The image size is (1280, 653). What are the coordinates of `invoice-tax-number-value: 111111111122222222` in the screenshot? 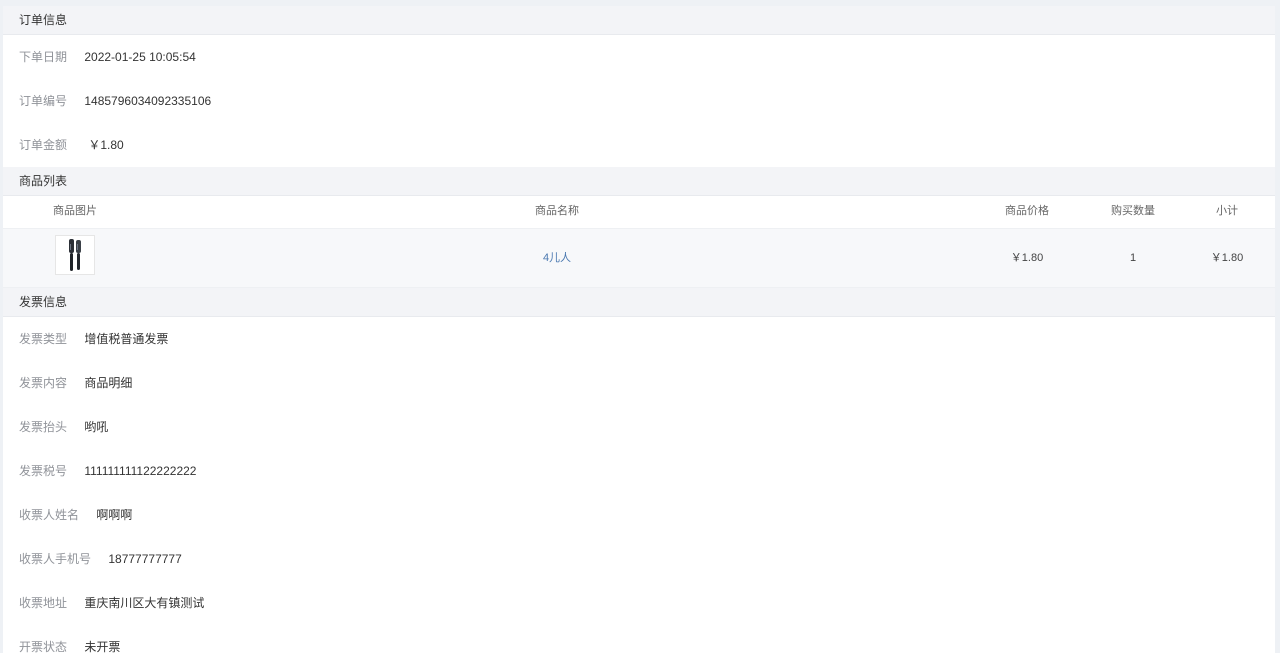 It's located at (140, 471).